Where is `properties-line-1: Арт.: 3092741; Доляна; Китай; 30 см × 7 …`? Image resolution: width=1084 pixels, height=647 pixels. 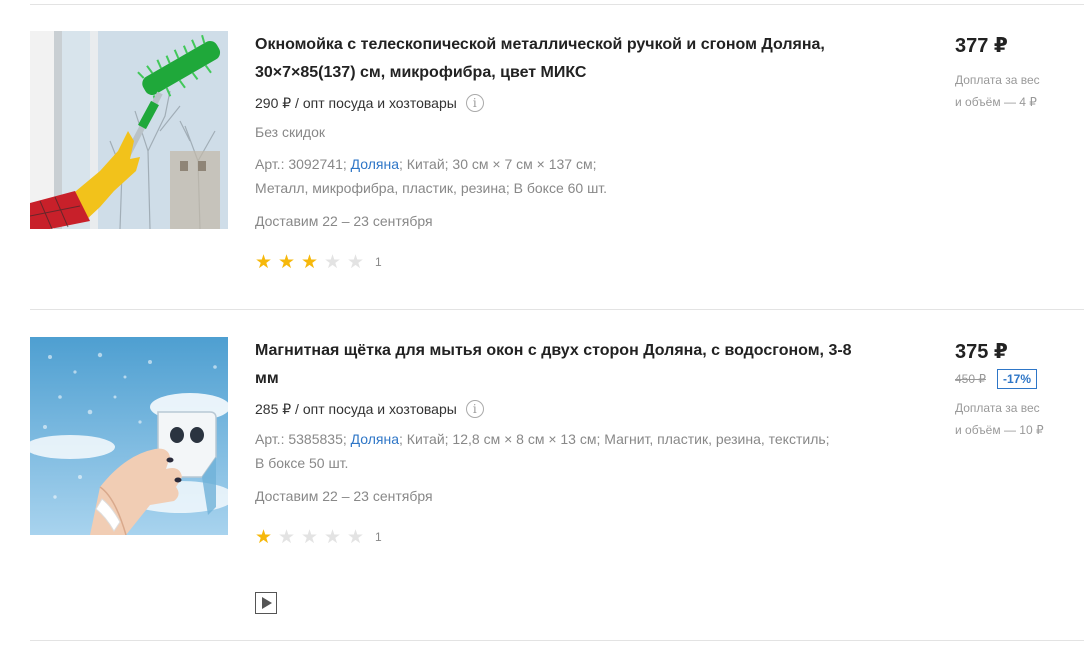 properties-line-1: Арт.: 3092741; Доляна; Китай; 30 см × 7 … is located at coordinates (565, 164).